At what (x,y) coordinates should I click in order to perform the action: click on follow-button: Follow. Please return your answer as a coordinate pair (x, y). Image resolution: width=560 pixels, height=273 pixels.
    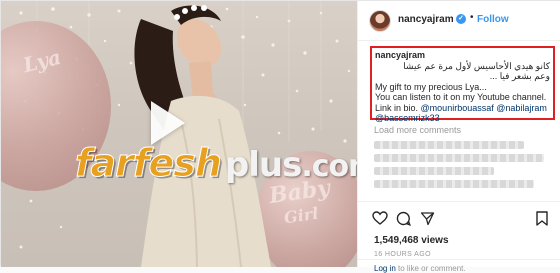
    Looking at the image, I should click on (493, 19).